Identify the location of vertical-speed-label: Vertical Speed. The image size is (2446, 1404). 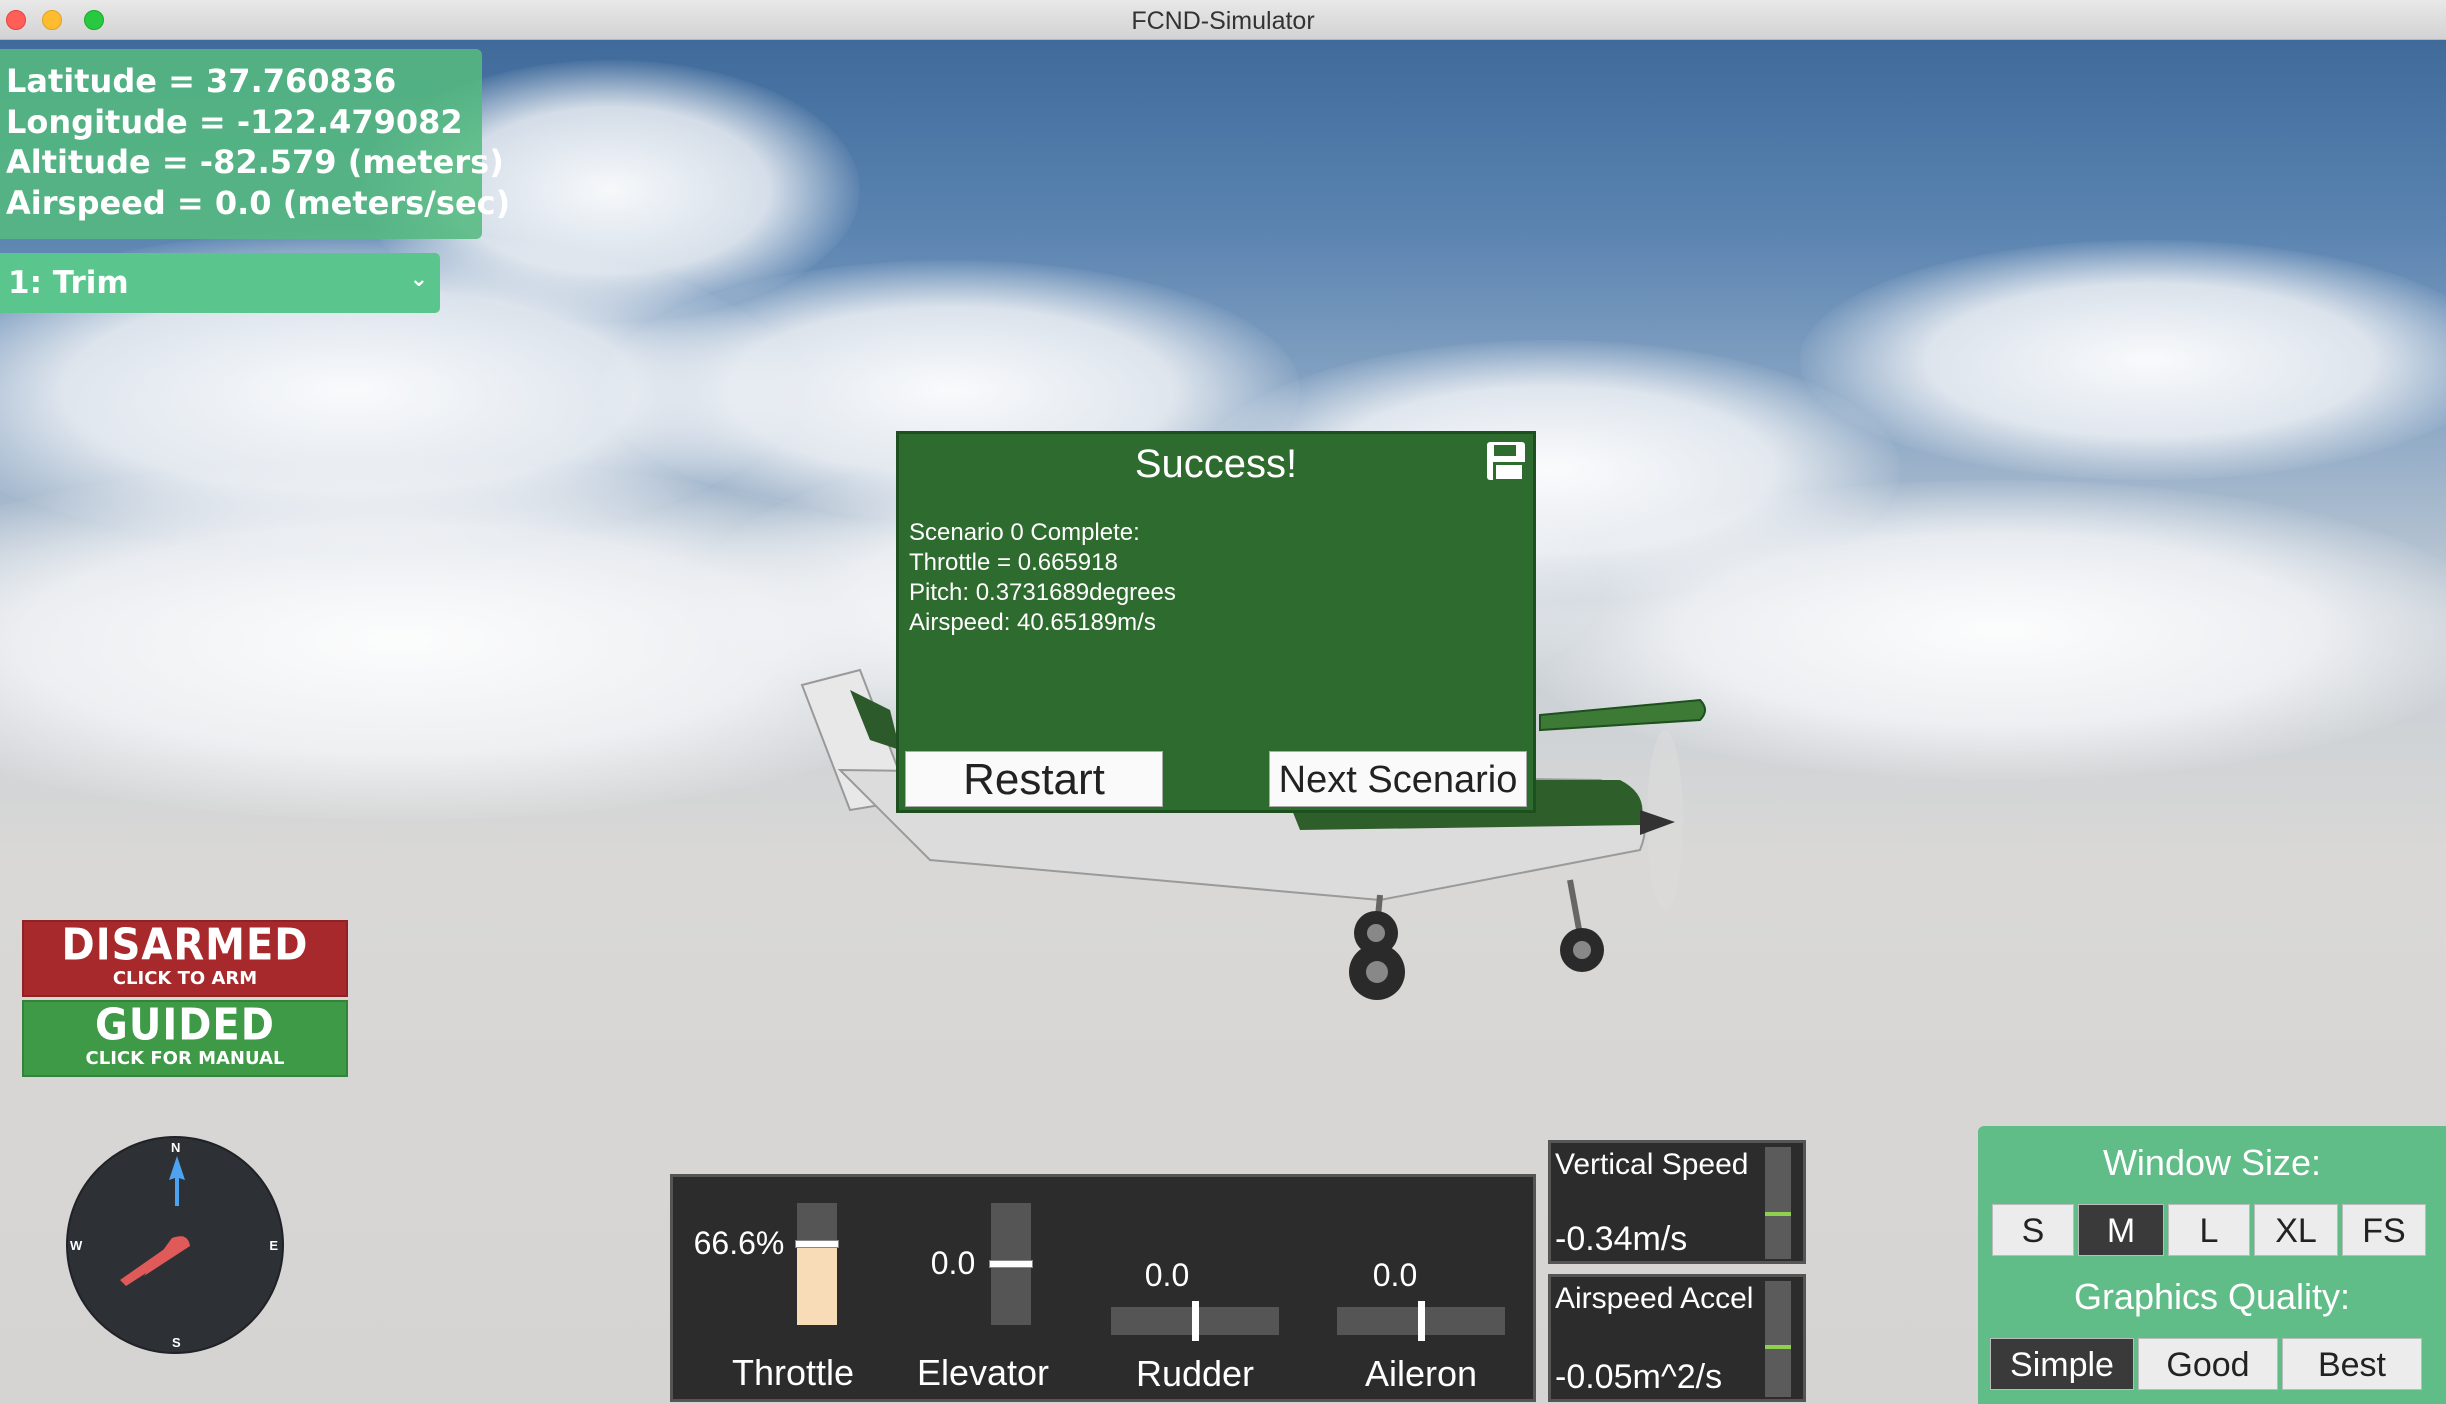
(1652, 1164).